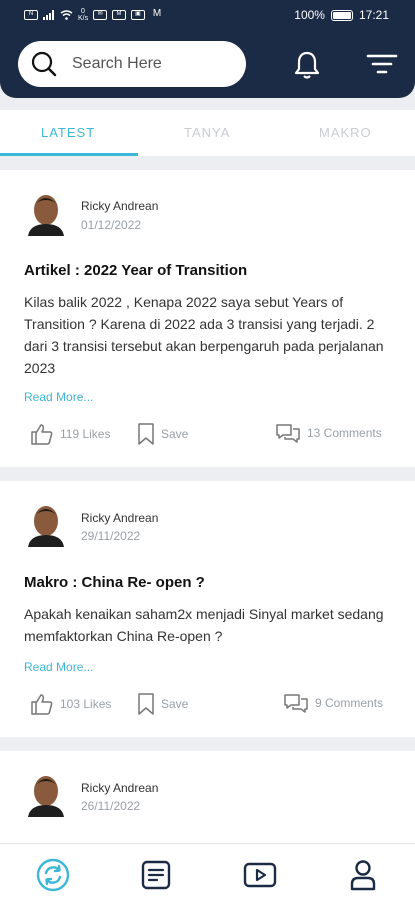 This screenshot has width=415, height=900. I want to click on status-bar: N 0 K/s ✉ M ▣ M 100% 17:21, so click(207, 15).